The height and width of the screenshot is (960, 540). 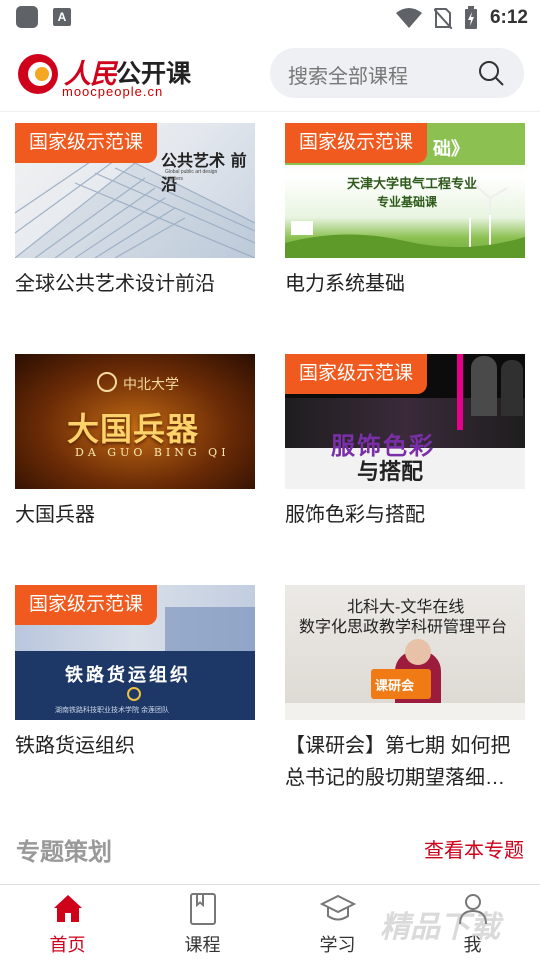 What do you see at coordinates (337, 907) in the screenshot?
I see `graduation-cap-icon` at bounding box center [337, 907].